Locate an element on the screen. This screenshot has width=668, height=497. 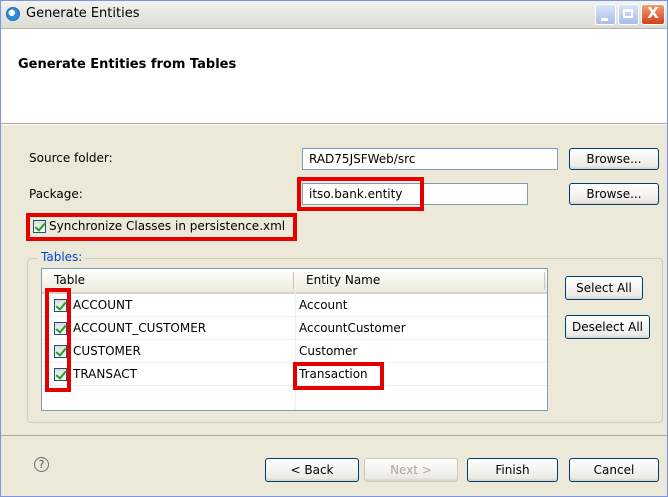
deselect-all-button: Deselect All is located at coordinates (607, 327).